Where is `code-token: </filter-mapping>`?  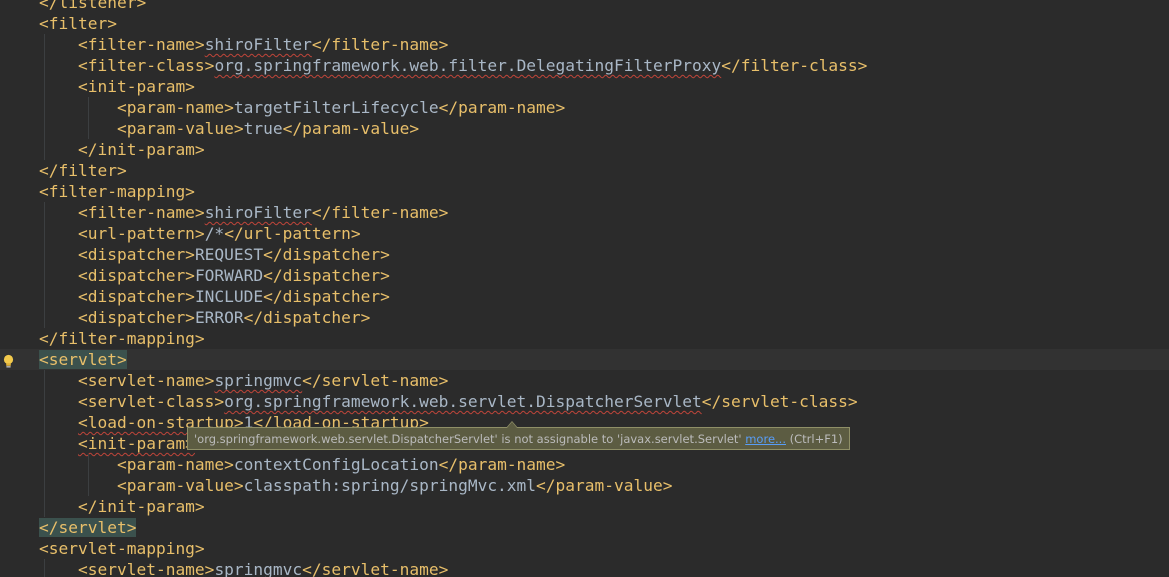
code-token: </filter-mapping> is located at coordinates (122, 338).